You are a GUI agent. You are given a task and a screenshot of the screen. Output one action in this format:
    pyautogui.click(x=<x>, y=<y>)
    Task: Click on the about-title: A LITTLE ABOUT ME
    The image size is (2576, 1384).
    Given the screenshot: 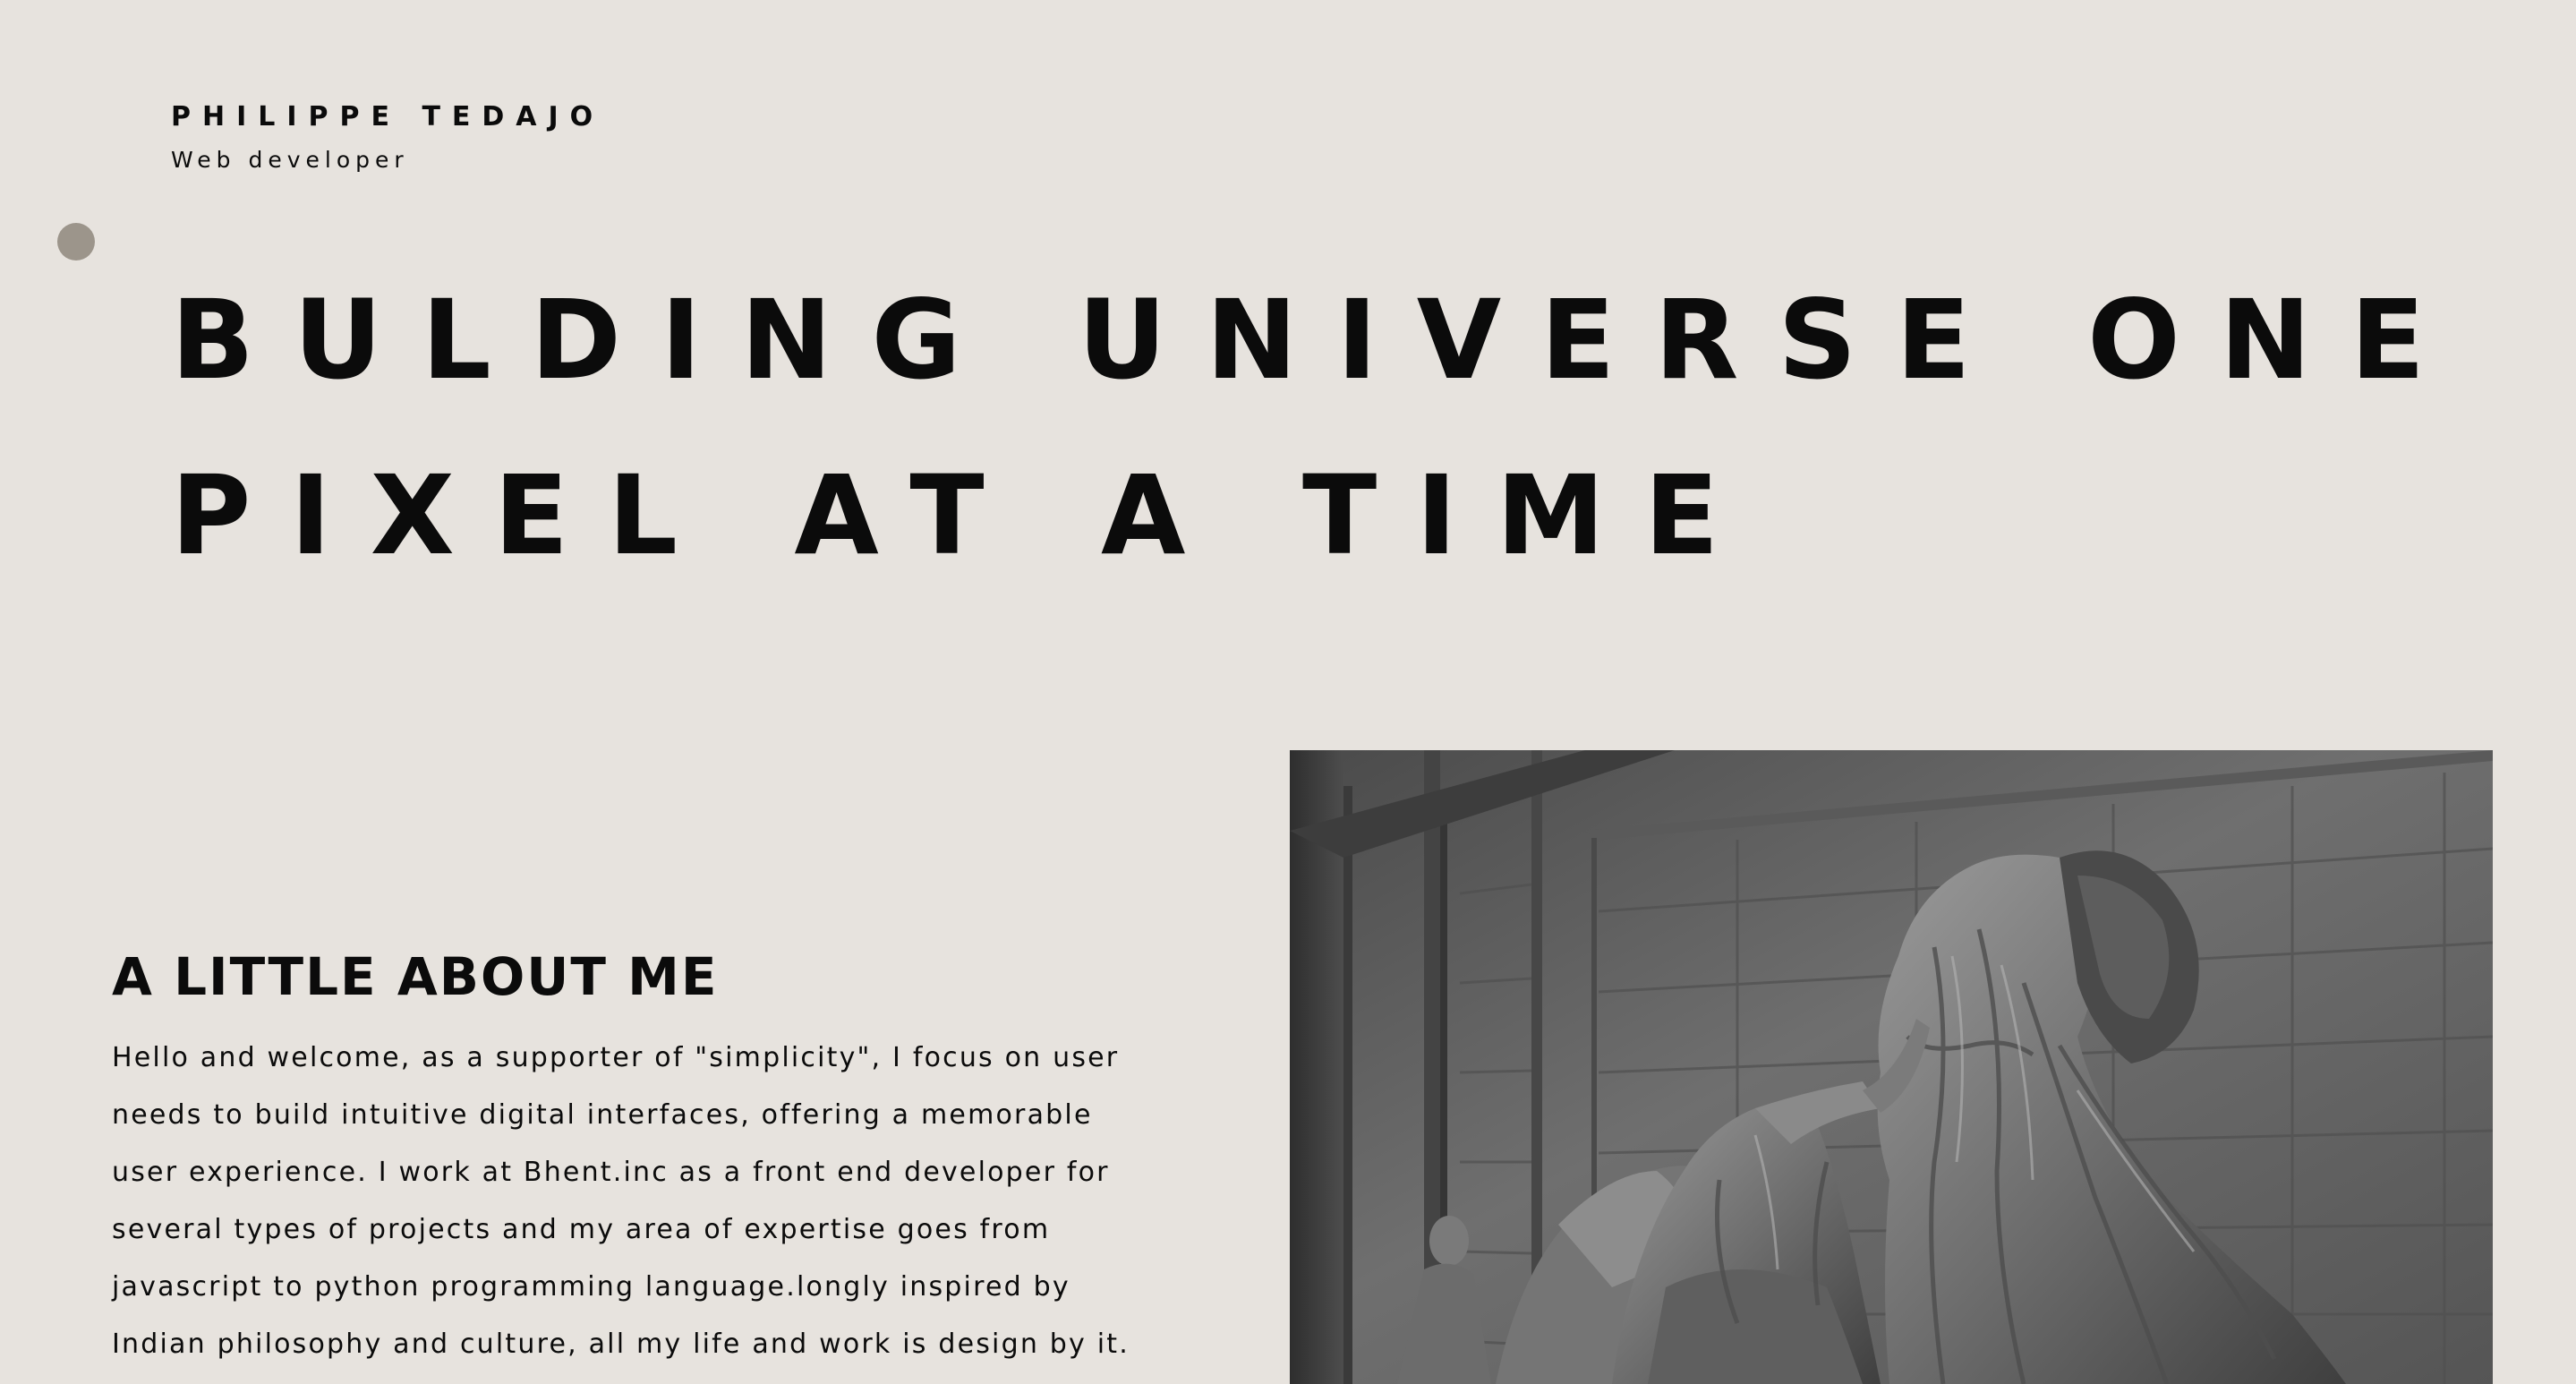 What is the action you would take?
    pyautogui.click(x=415, y=976)
    